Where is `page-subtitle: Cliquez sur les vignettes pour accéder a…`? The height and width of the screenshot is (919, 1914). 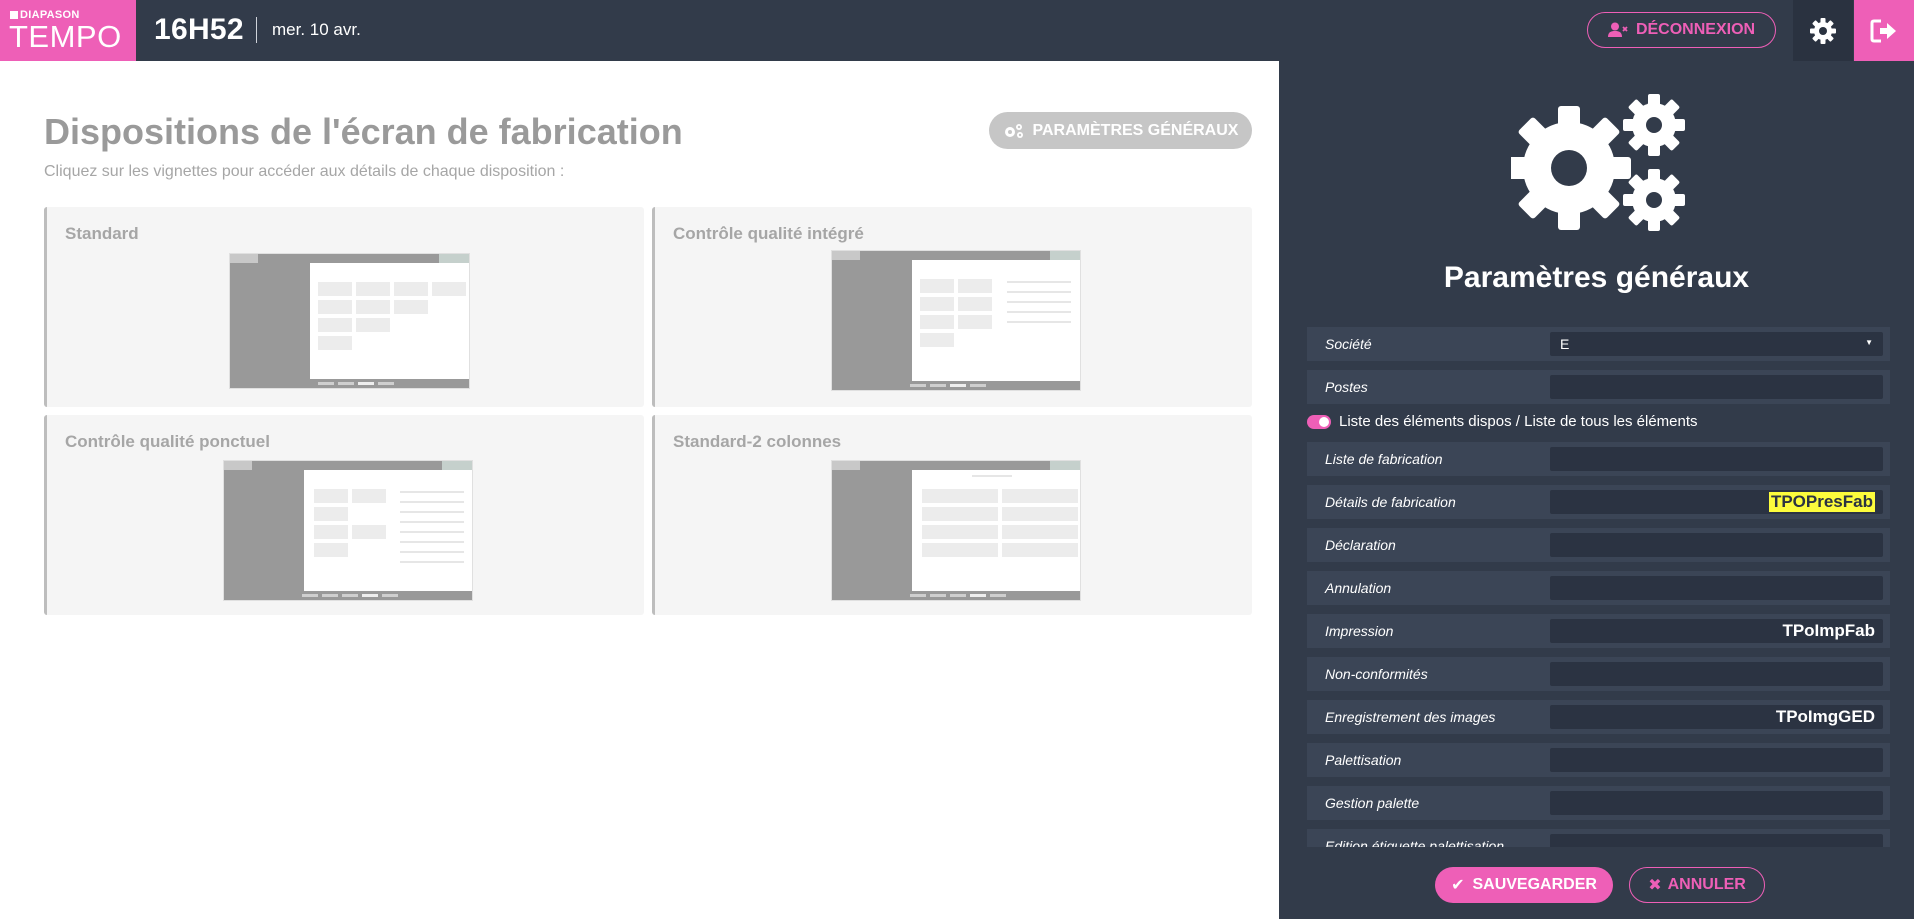
page-subtitle: Cliquez sur les vignettes pour accéder a… is located at coordinates (304, 171).